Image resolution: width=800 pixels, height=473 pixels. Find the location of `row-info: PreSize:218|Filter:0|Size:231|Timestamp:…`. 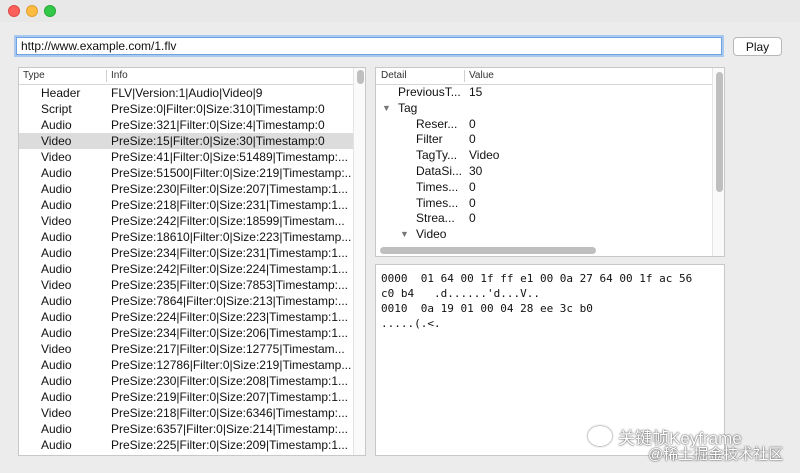

row-info: PreSize:218|Filter:0|Size:231|Timestamp:… is located at coordinates (230, 205).